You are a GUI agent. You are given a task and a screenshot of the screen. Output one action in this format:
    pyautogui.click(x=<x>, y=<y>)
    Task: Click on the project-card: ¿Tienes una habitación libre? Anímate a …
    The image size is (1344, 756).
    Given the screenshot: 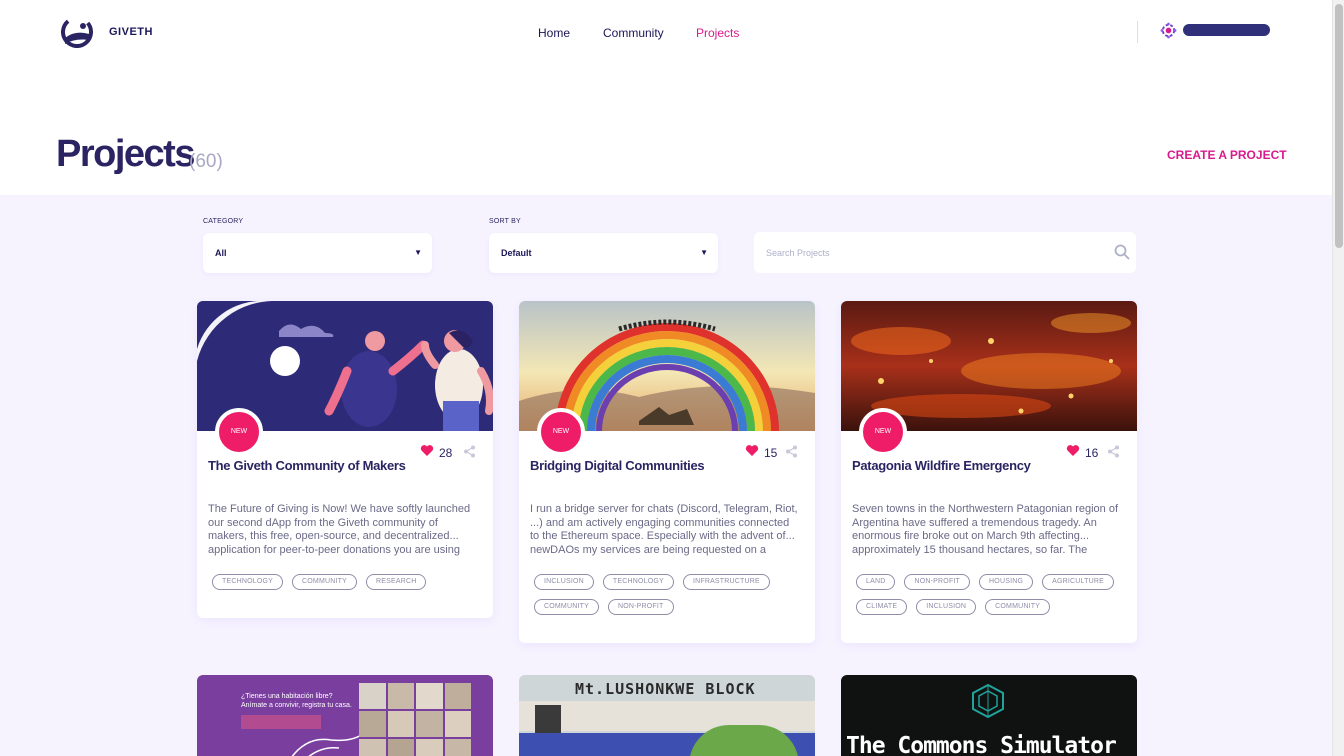 What is the action you would take?
    pyautogui.click(x=345, y=715)
    